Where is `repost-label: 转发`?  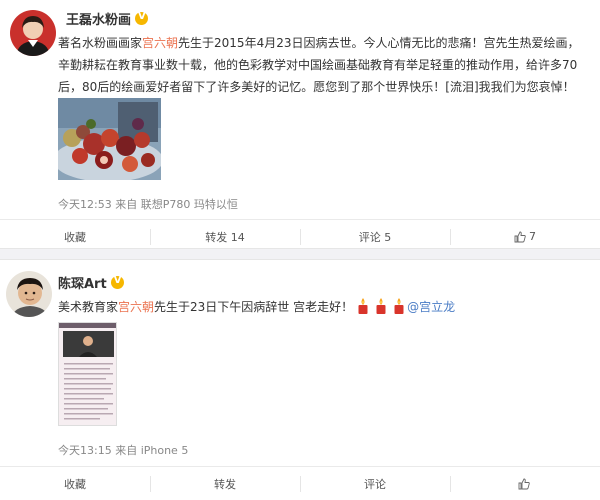 repost-label: 转发 is located at coordinates (225, 484).